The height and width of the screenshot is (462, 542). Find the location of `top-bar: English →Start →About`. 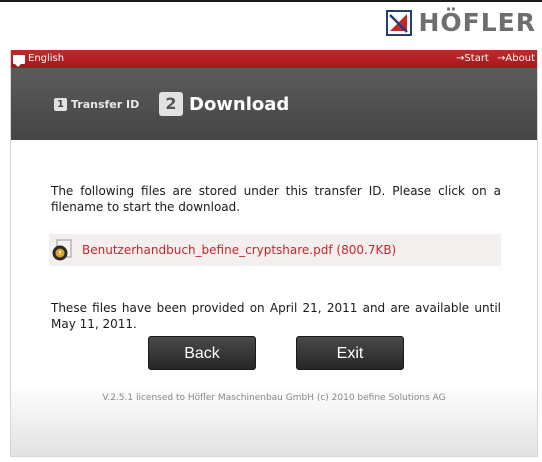

top-bar: English →Start →About is located at coordinates (274, 59).